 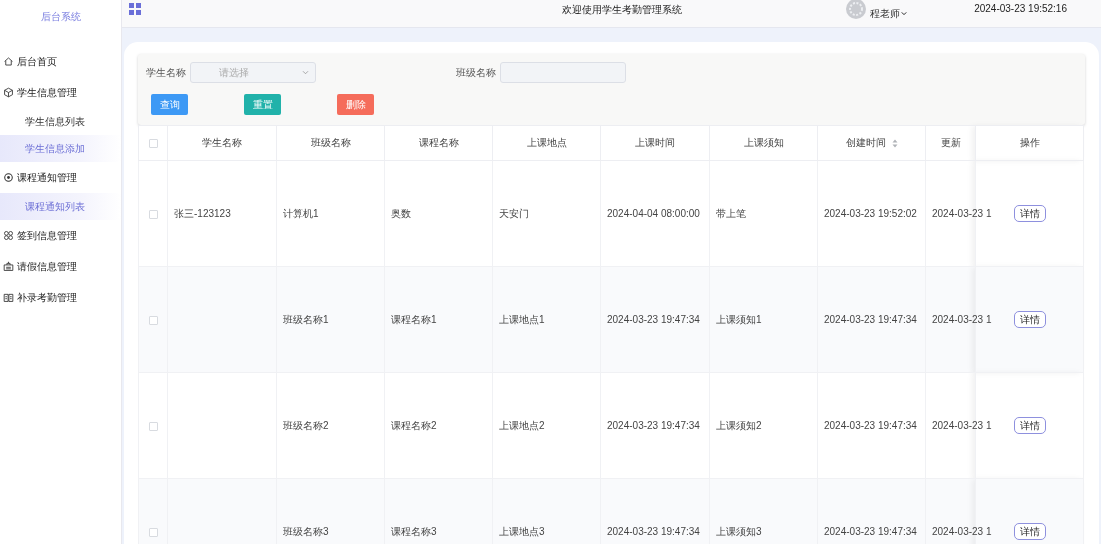 What do you see at coordinates (870, 213) in the screenshot?
I see `table-cell: 2024-03-23 19:52:02` at bounding box center [870, 213].